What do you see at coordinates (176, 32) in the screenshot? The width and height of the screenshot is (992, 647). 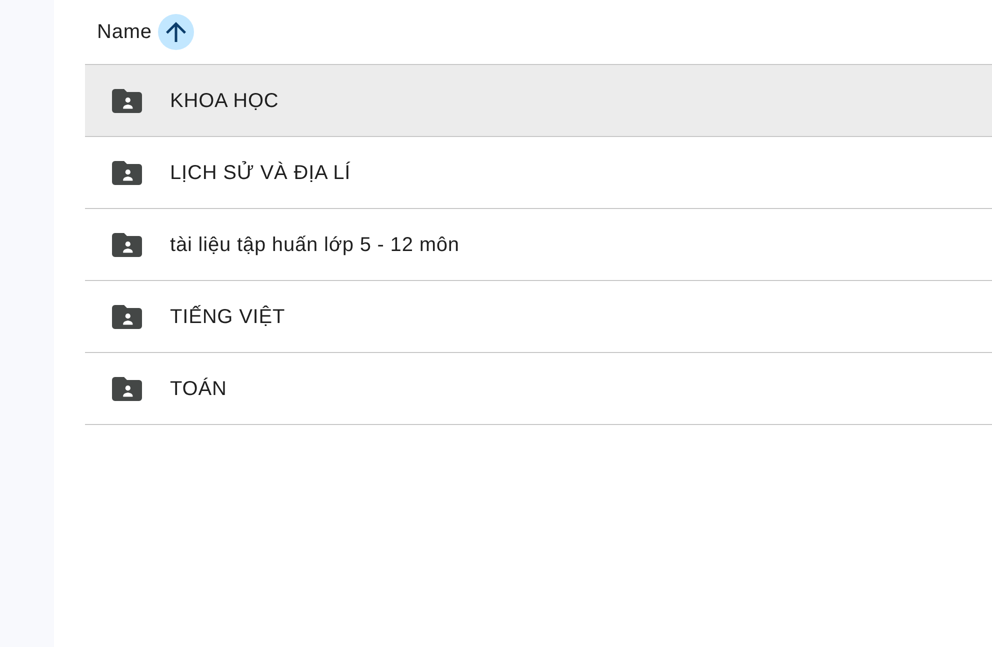 I see `sort-button` at bounding box center [176, 32].